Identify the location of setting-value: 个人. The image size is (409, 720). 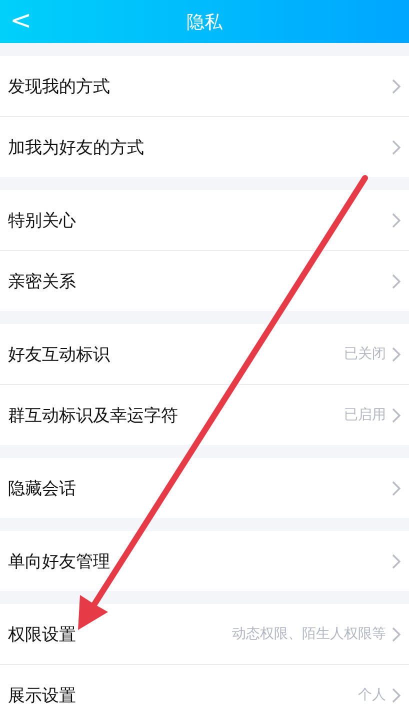
(372, 695).